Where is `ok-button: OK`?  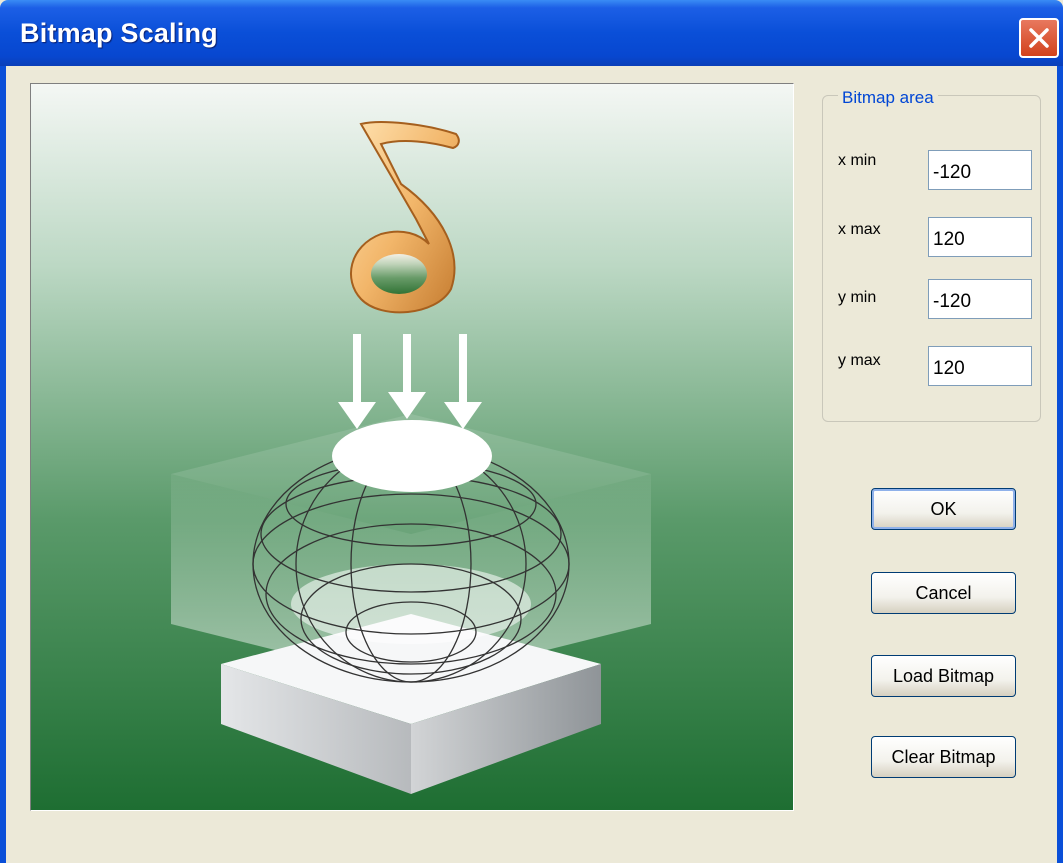
ok-button: OK is located at coordinates (943, 509).